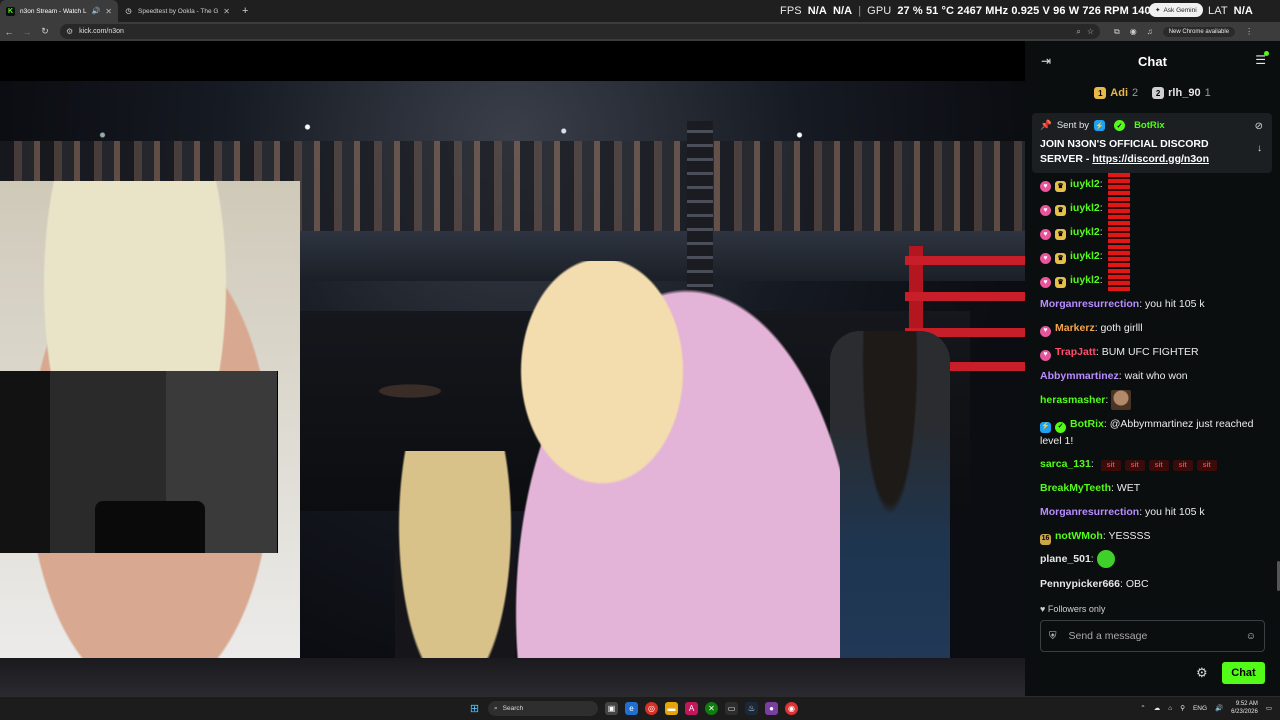 The height and width of the screenshot is (720, 1280). I want to click on chat-users-icon: ☰, so click(1262, 59).